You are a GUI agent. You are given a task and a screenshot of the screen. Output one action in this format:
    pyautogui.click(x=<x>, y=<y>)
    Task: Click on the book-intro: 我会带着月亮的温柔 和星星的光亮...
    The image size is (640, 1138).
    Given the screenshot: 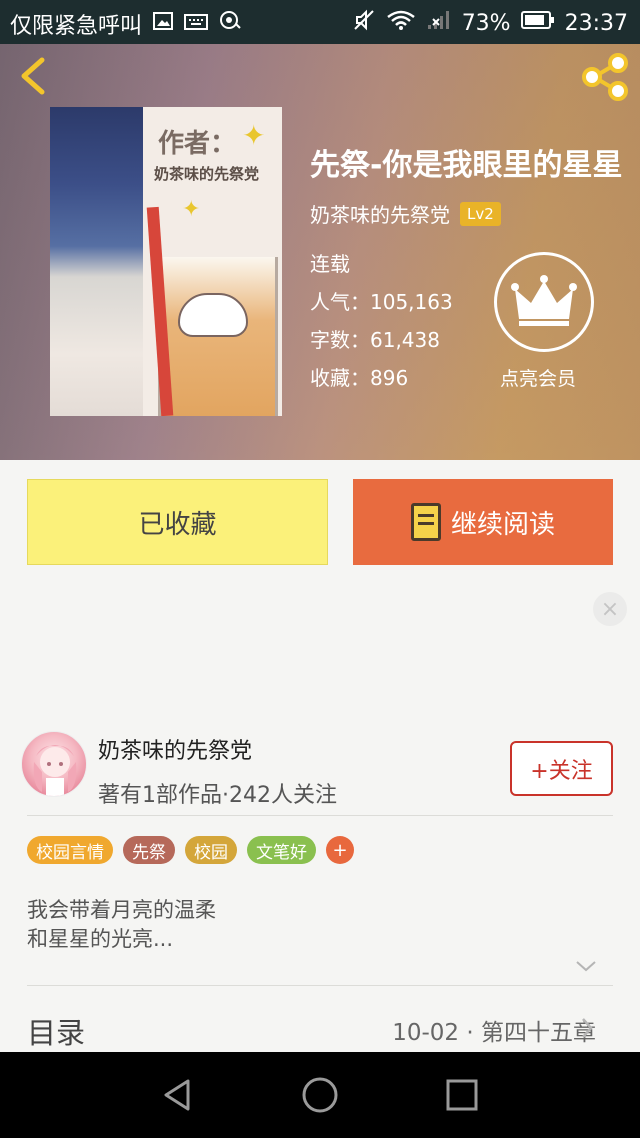 What is the action you would take?
    pyautogui.click(x=121, y=925)
    